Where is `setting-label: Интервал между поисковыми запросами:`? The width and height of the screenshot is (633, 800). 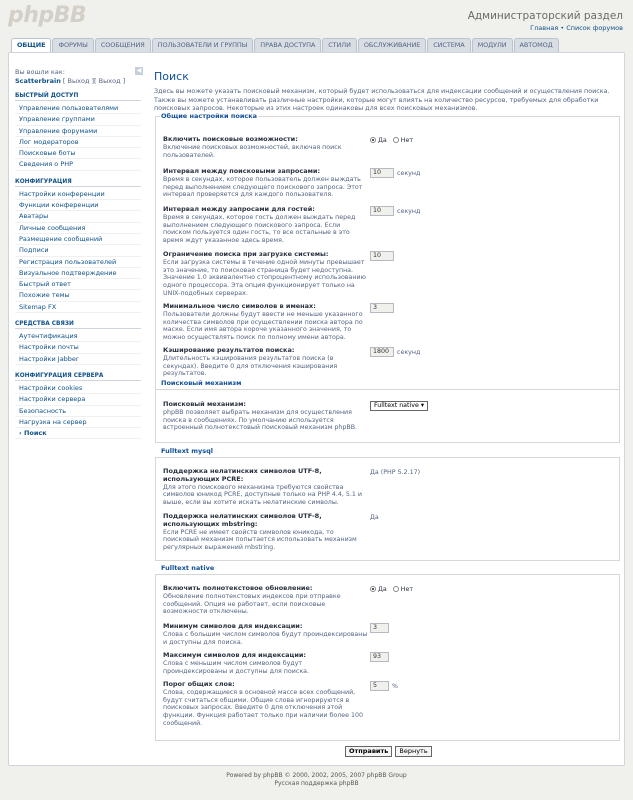 setting-label: Интервал между поисковыми запросами: is located at coordinates (242, 171).